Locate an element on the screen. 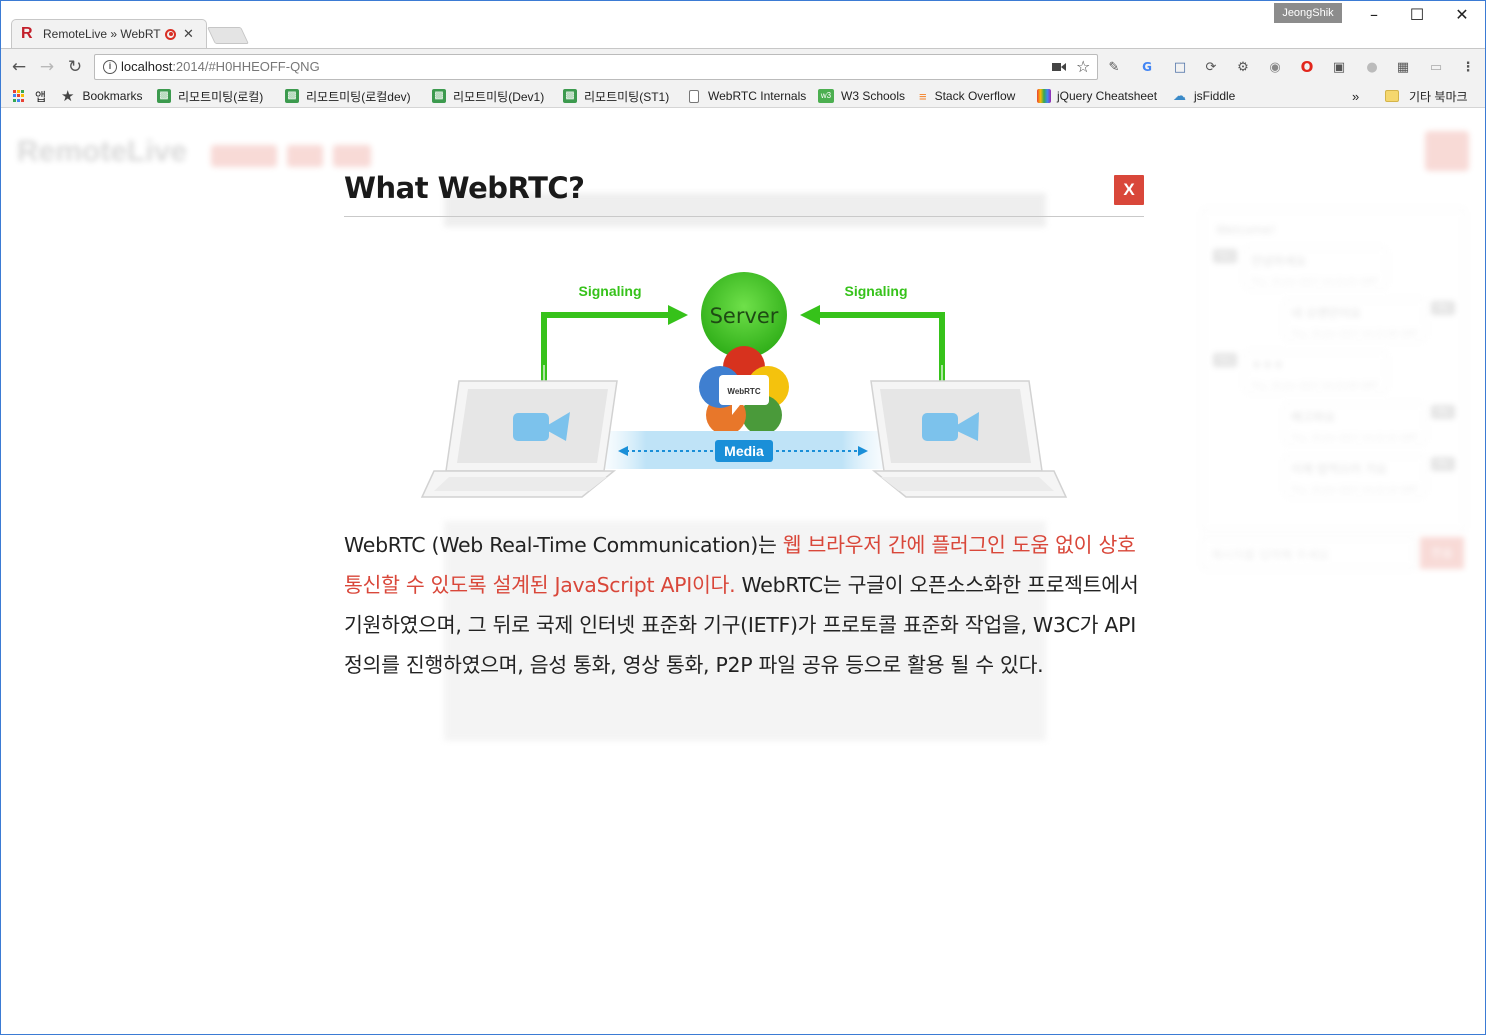 The width and height of the screenshot is (1486, 1035). bookmark-label: 리모트미팅(로컬) is located at coordinates (221, 96).